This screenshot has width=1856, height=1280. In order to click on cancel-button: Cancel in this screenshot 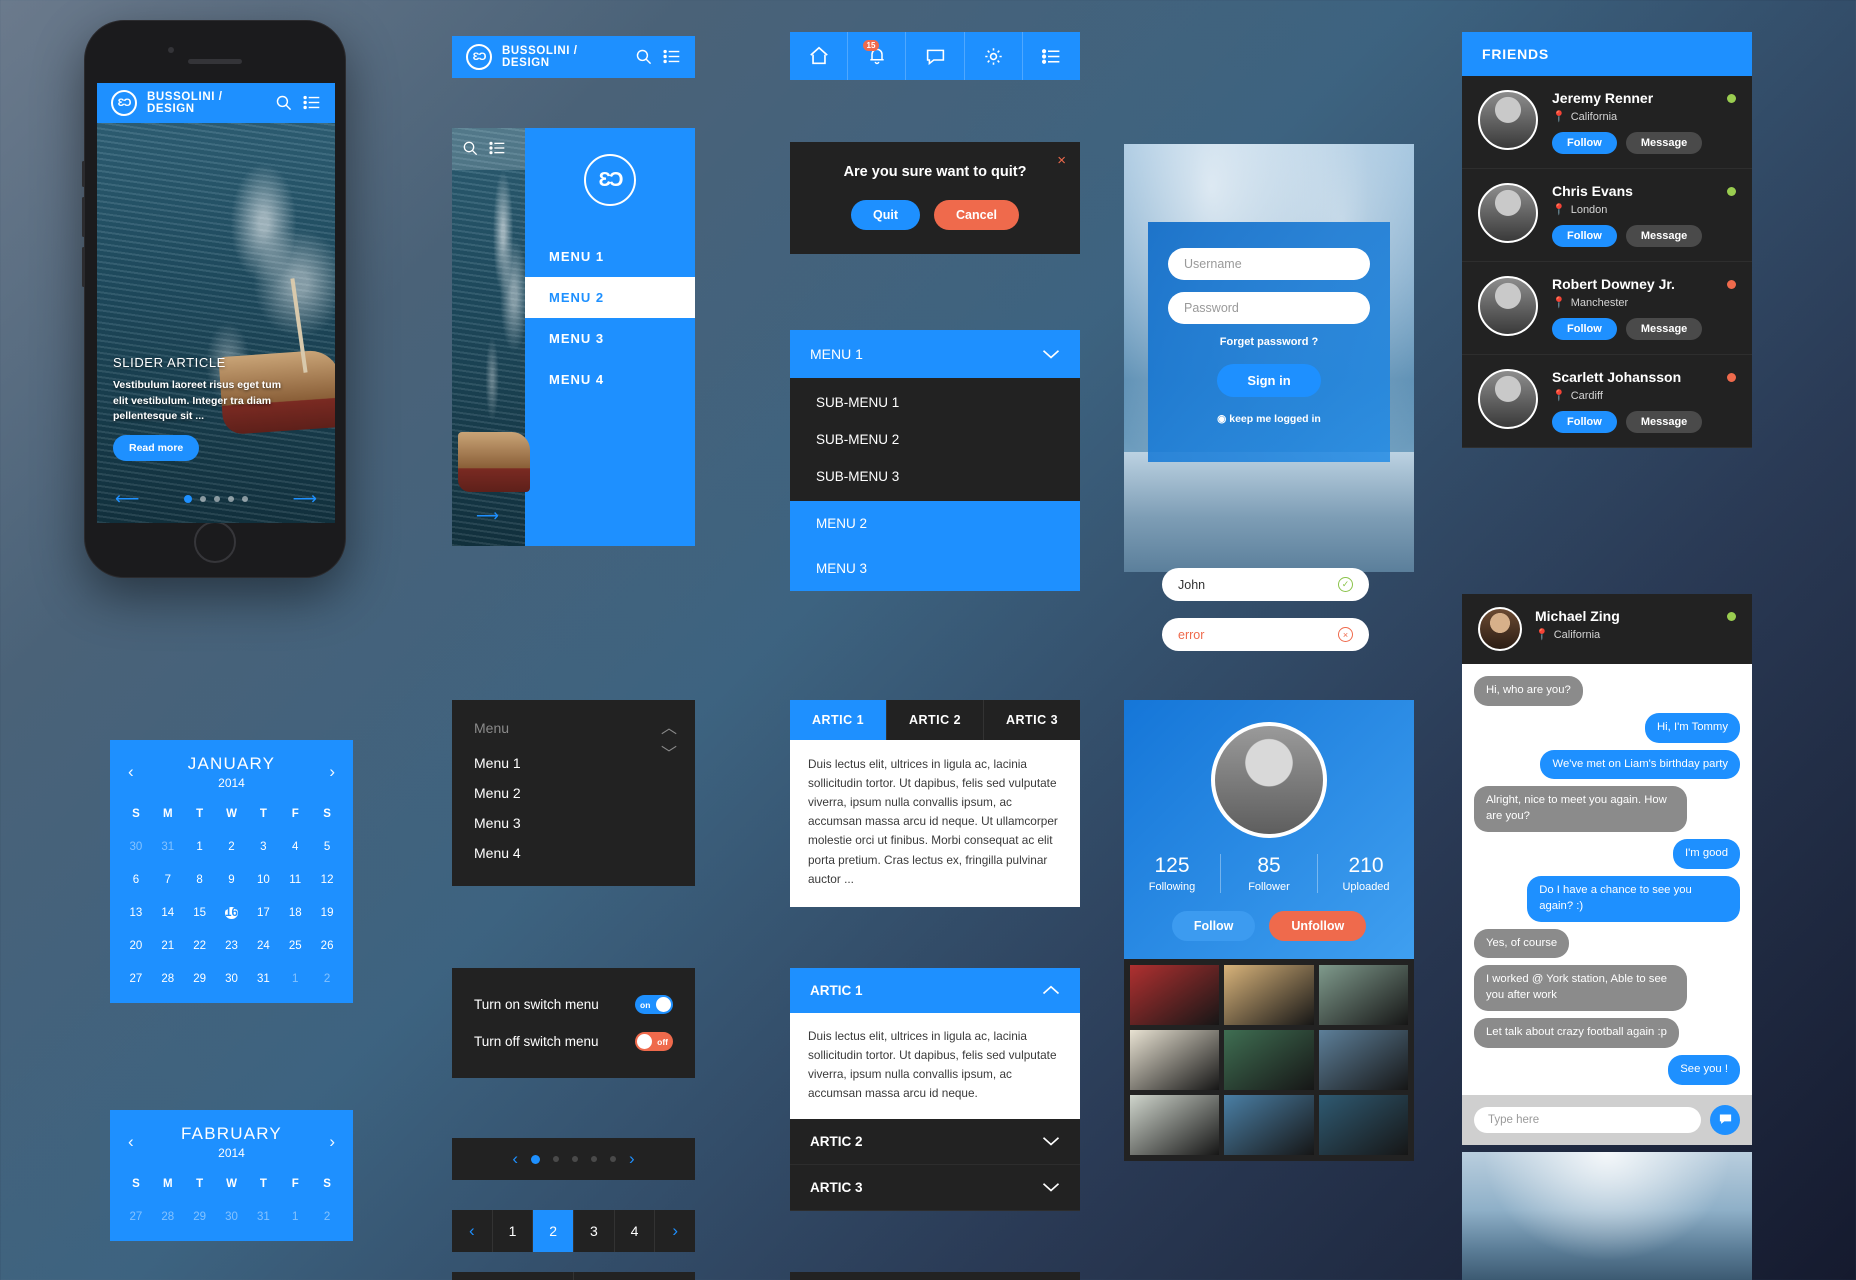, I will do `click(976, 215)`.